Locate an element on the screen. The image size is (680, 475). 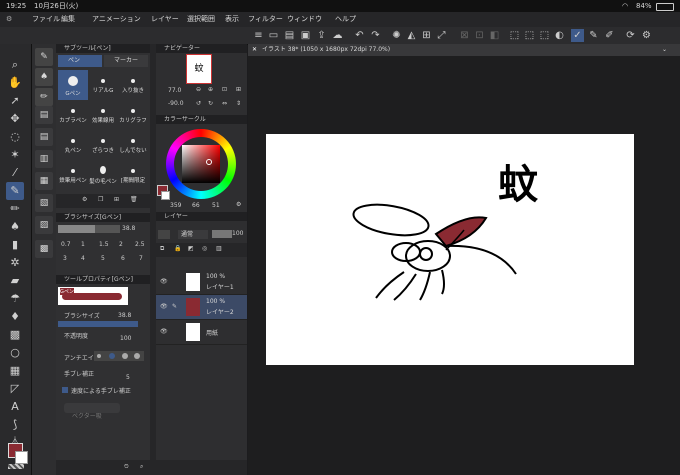
brush-zaratsuki: ざらつき is located at coordinates (103, 145).